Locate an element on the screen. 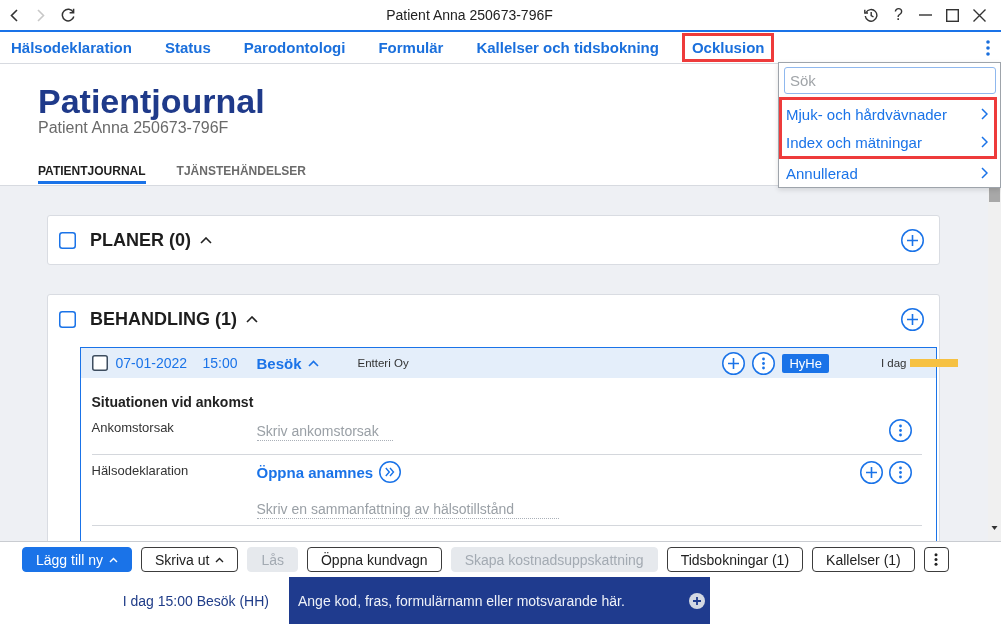 Image resolution: width=1001 pixels, height=624 pixels. section-title: BEHANDLING (1) is located at coordinates (163, 319).